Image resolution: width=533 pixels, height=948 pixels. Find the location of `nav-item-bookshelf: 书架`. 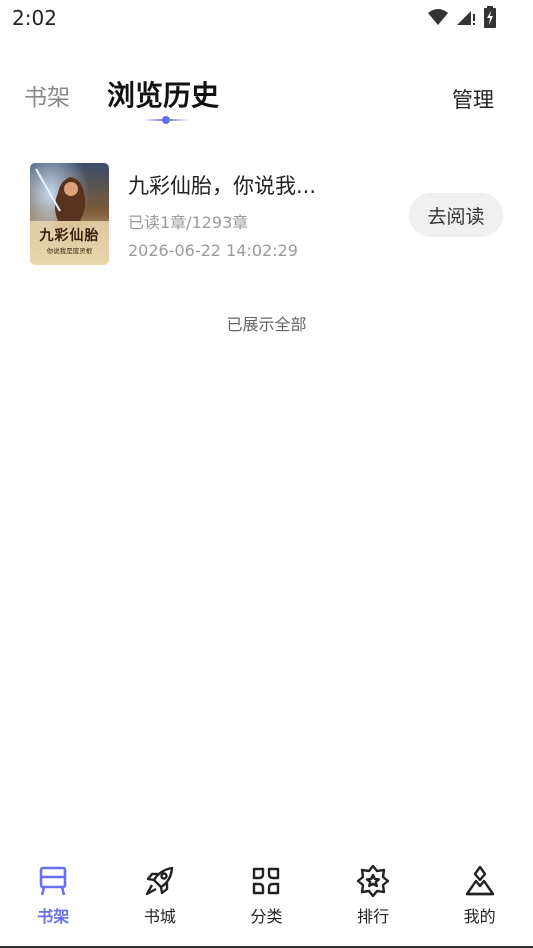

nav-item-bookshelf: 书架 is located at coordinates (53, 899).